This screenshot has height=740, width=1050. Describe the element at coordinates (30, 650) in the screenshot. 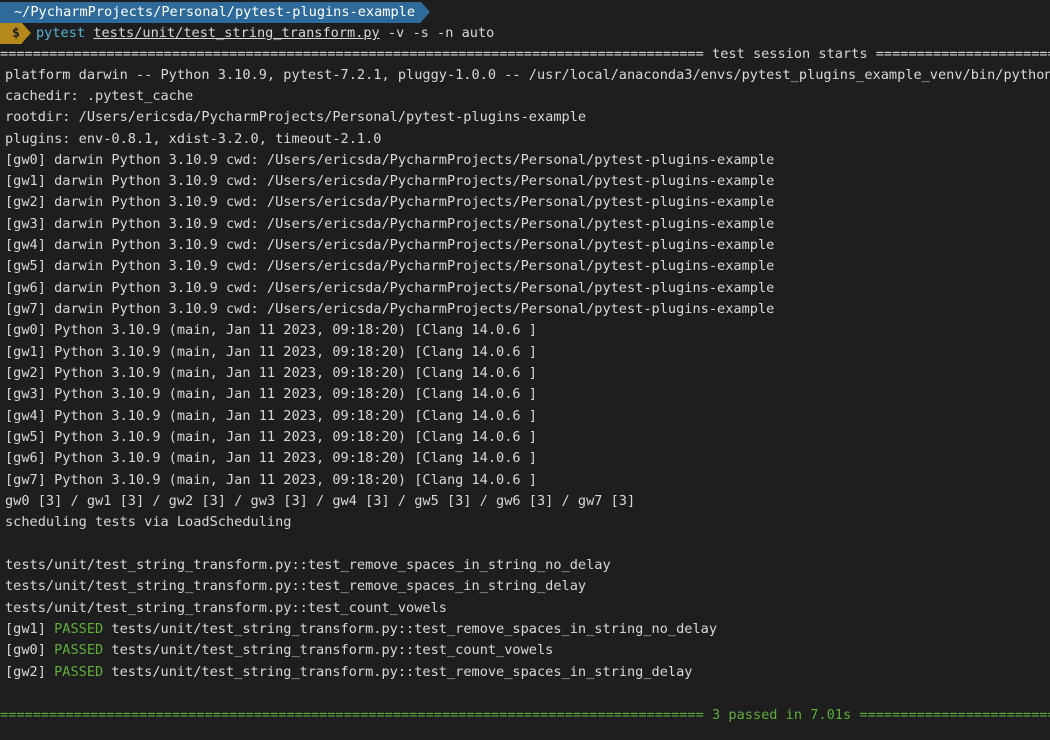

I see `result-worker: [gw0]` at that location.